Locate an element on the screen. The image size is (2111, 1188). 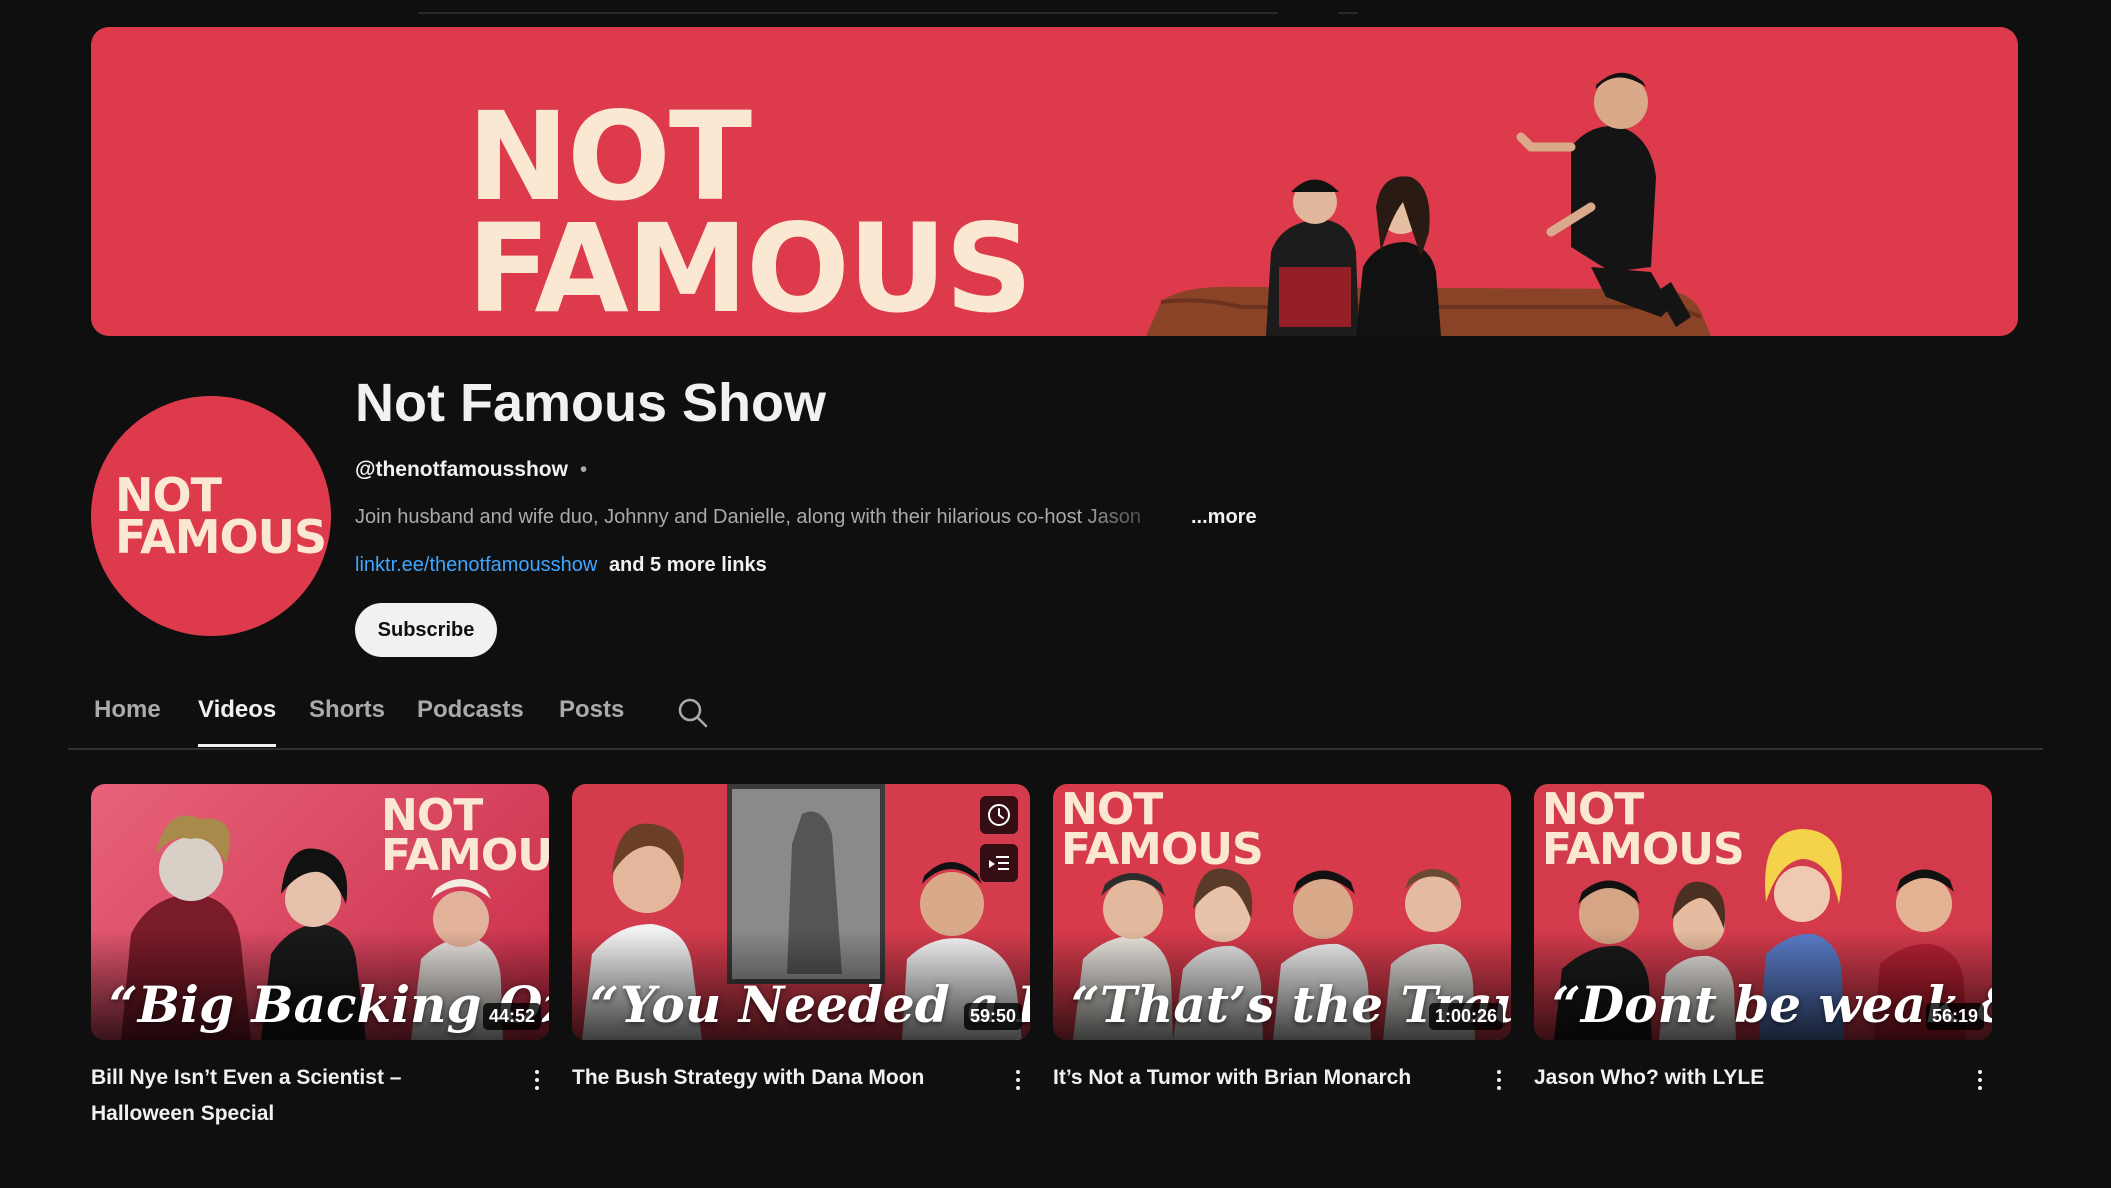
watch-later-button is located at coordinates (999, 815).